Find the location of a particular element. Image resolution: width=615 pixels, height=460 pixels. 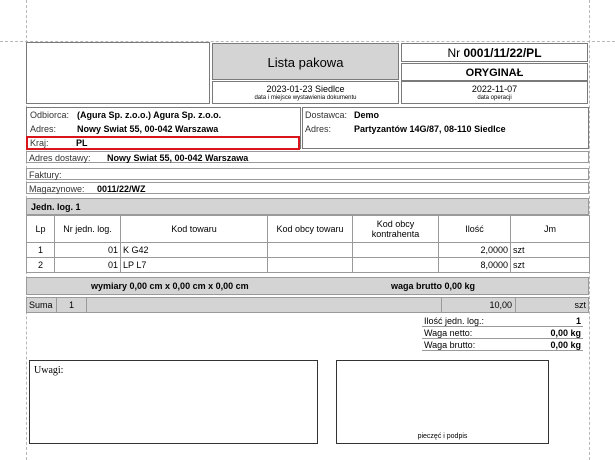

col-contractor-code: Kod obcy kontrahenta is located at coordinates (395, 229).